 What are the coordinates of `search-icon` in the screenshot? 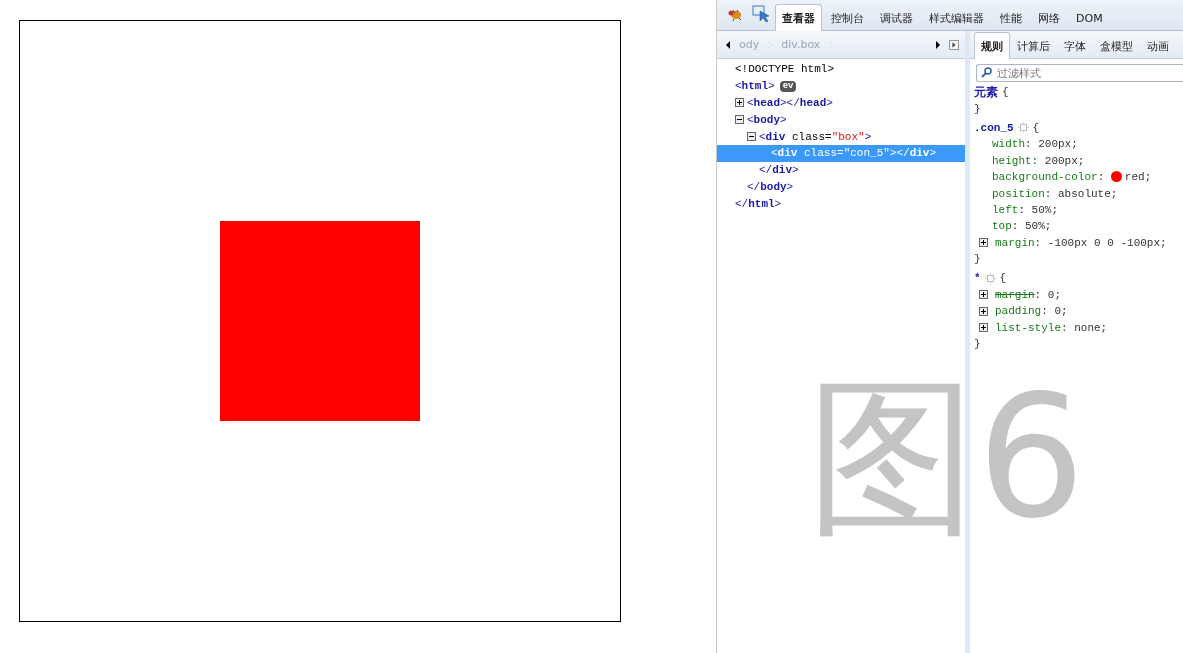 It's located at (986, 72).